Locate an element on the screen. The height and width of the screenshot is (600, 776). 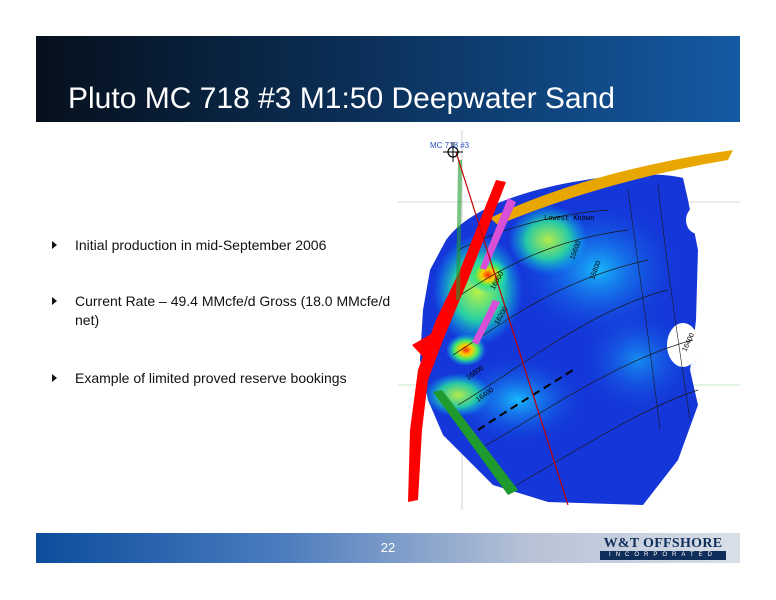
bullet-text: Initial production in mid-September 2006 is located at coordinates (201, 245).